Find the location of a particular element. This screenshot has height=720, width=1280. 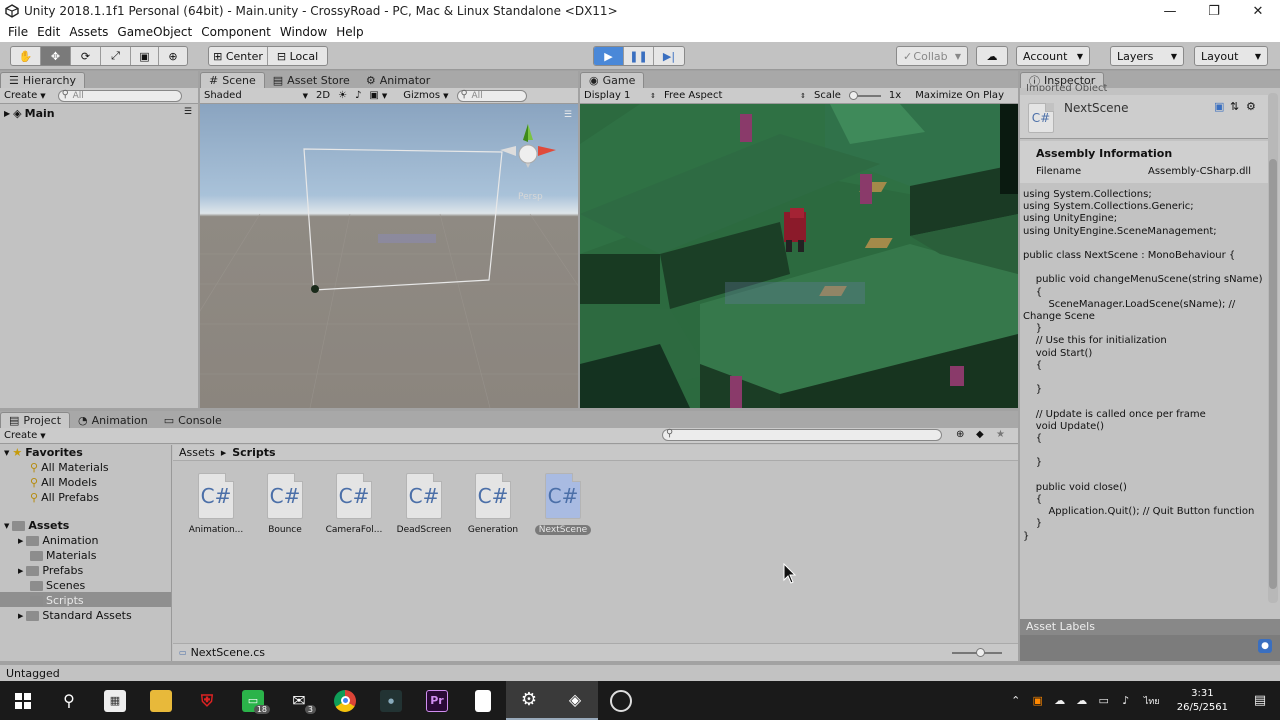

search-by-type-icon: ⊕ is located at coordinates (960, 434).